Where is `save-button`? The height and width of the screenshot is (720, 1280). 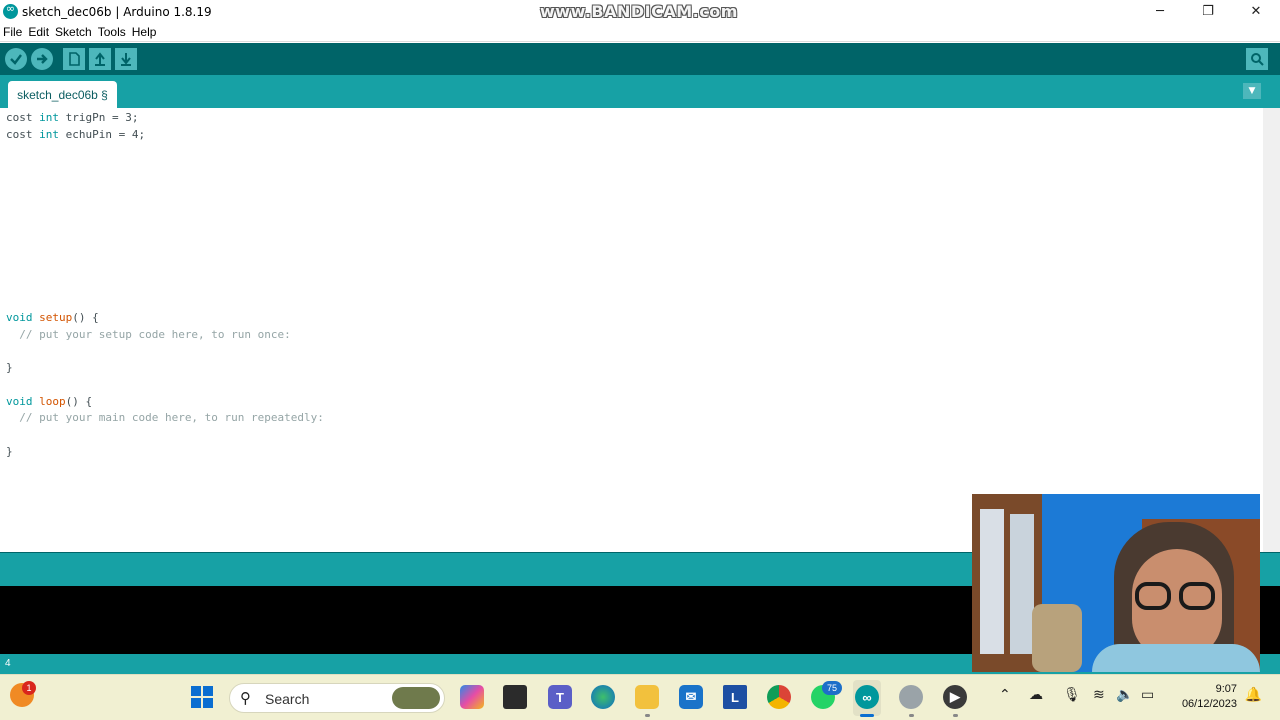 save-button is located at coordinates (126, 59).